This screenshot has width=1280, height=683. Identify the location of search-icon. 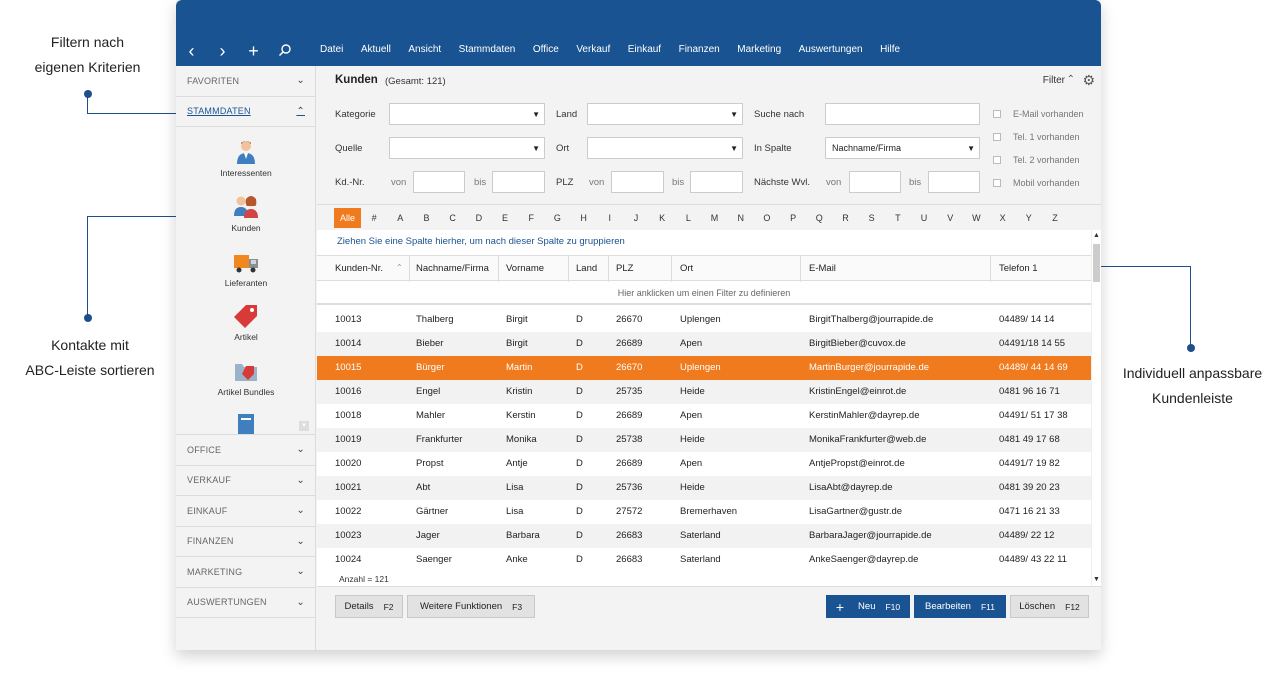
(284, 51).